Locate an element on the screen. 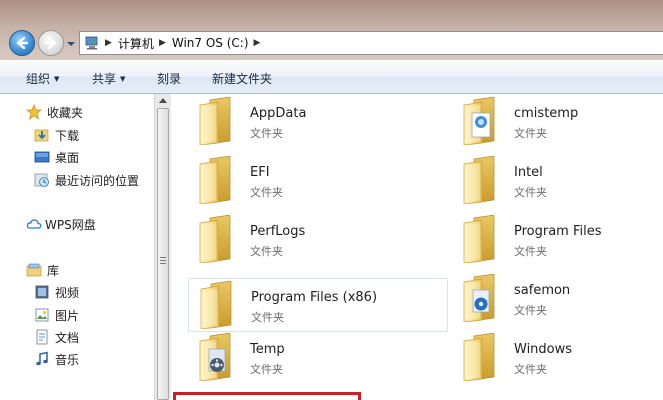  nav-desktop-label: 桌面 is located at coordinates (67, 157).